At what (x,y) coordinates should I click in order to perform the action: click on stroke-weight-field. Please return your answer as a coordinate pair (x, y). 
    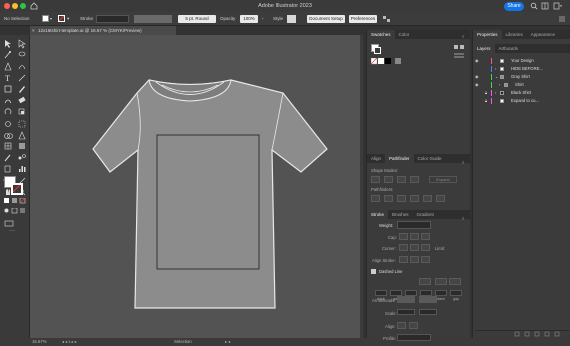
    Looking at the image, I should click on (112, 19).